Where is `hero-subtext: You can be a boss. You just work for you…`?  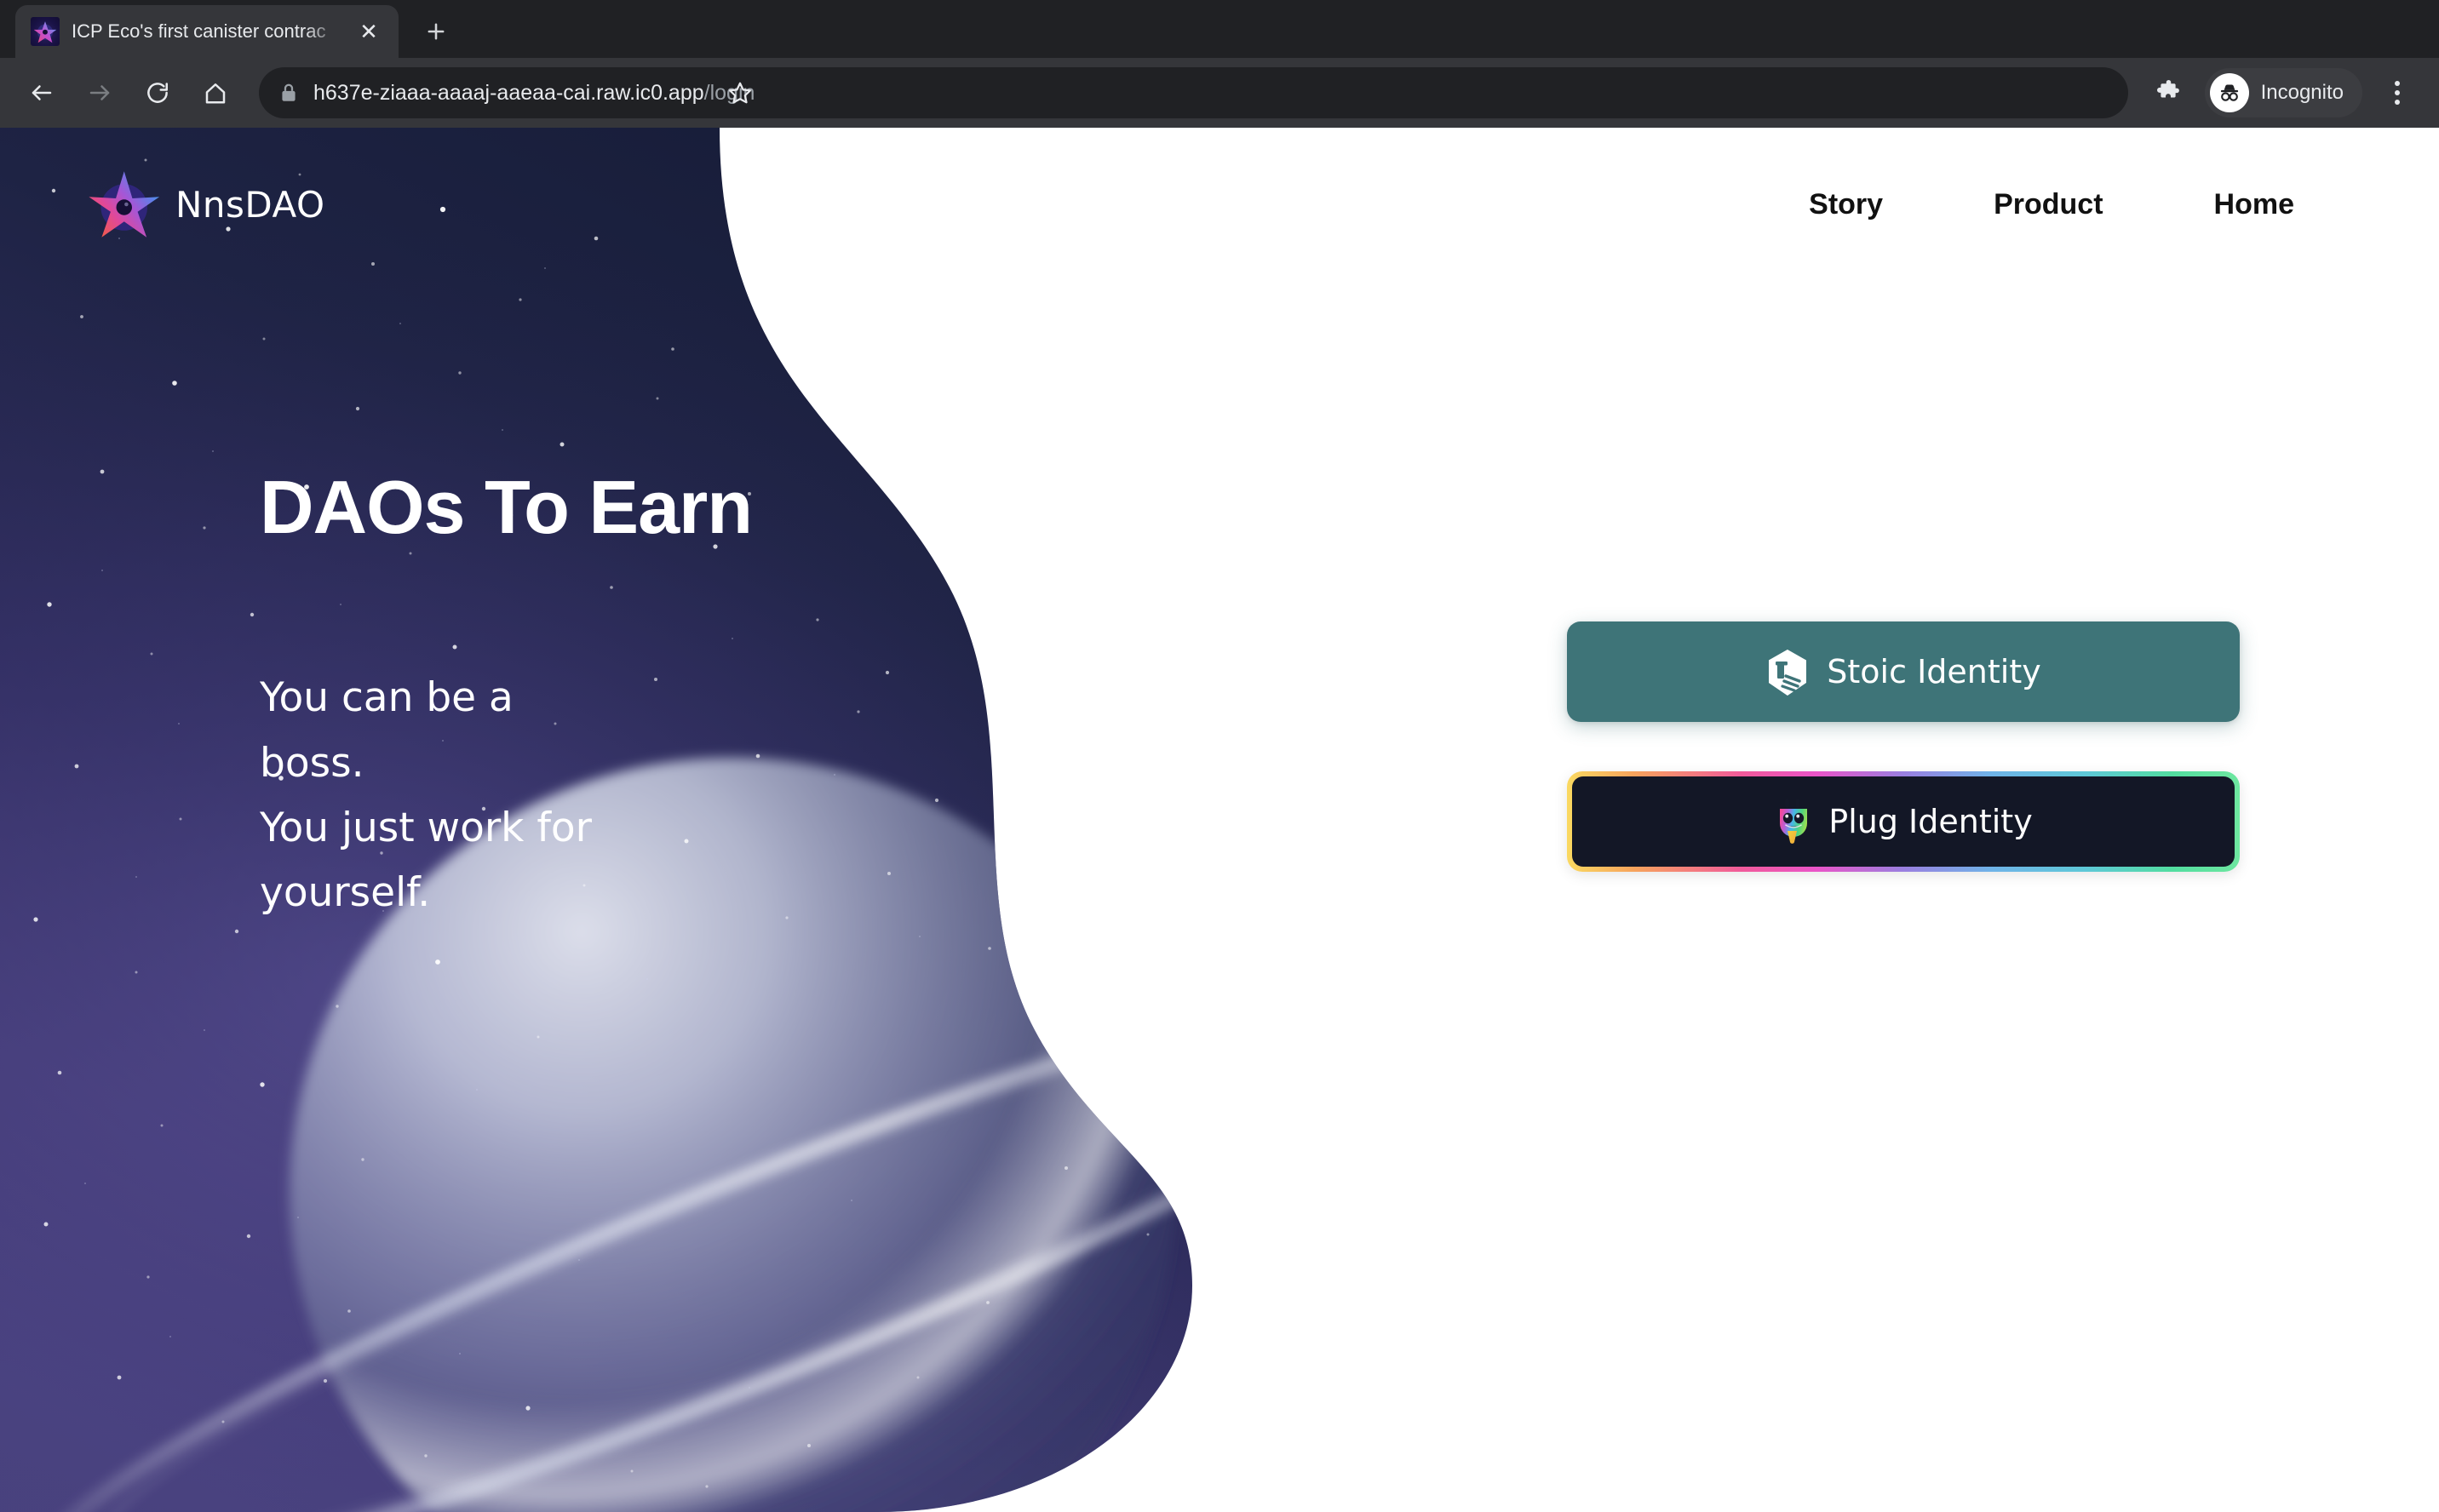 hero-subtext: You can be a boss. You just work for you… is located at coordinates (460, 795).